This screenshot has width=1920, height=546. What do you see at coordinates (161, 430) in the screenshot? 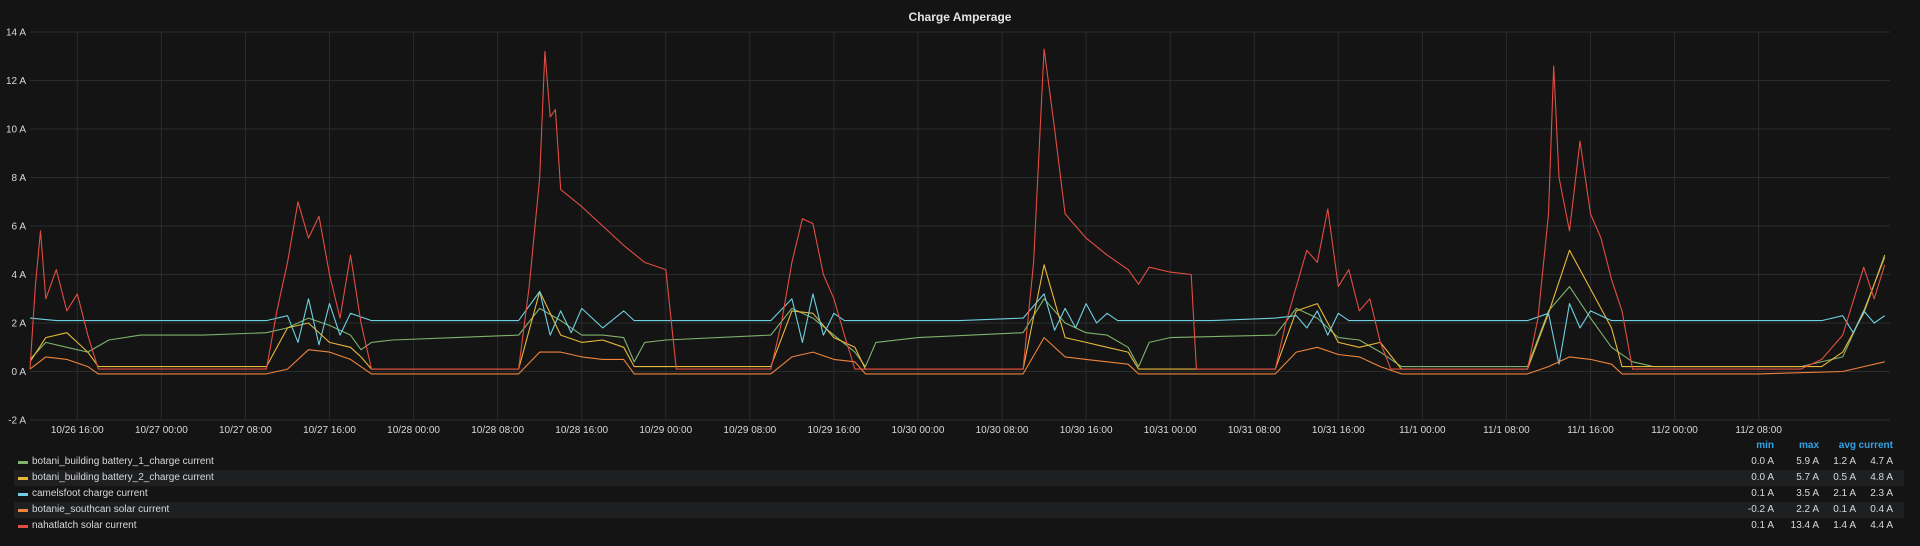
I see `x-tick-label: 10/27 00:00` at bounding box center [161, 430].